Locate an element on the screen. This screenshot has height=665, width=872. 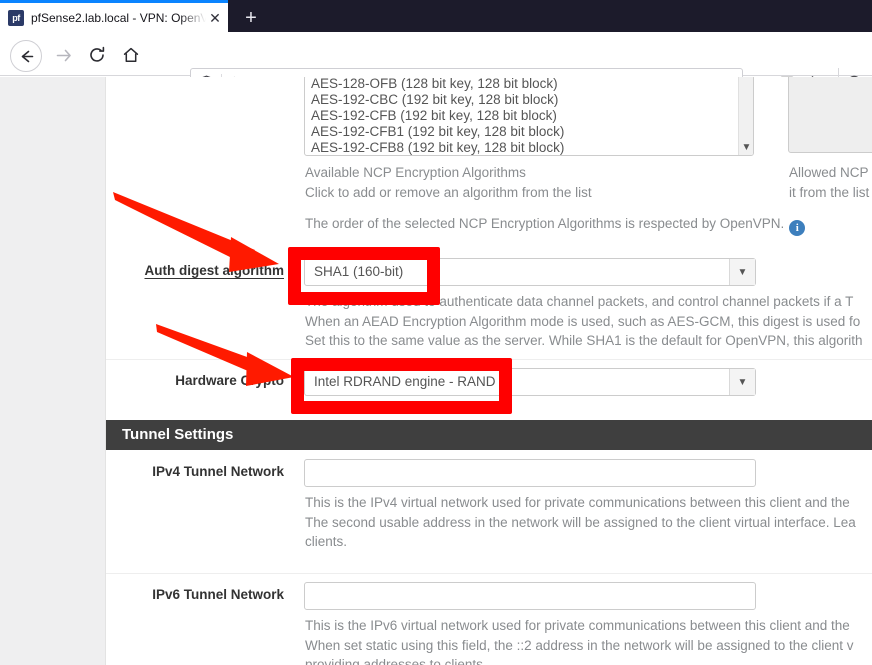
reload-icon is located at coordinates (97, 55).